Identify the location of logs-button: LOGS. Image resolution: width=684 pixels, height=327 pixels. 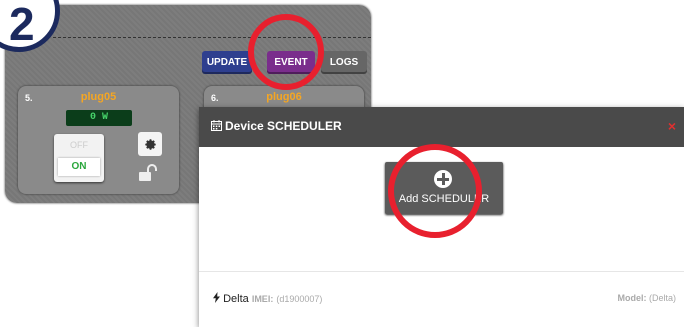
(344, 62).